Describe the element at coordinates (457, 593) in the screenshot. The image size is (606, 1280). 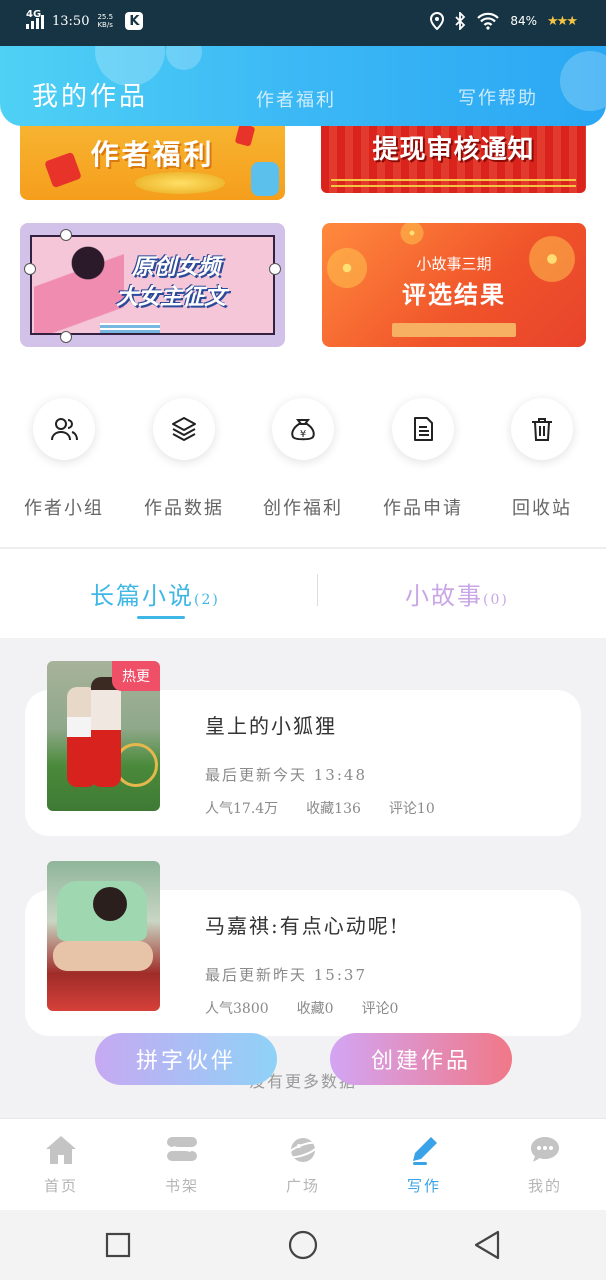
I see `tab-story: 小故事(0)` at that location.